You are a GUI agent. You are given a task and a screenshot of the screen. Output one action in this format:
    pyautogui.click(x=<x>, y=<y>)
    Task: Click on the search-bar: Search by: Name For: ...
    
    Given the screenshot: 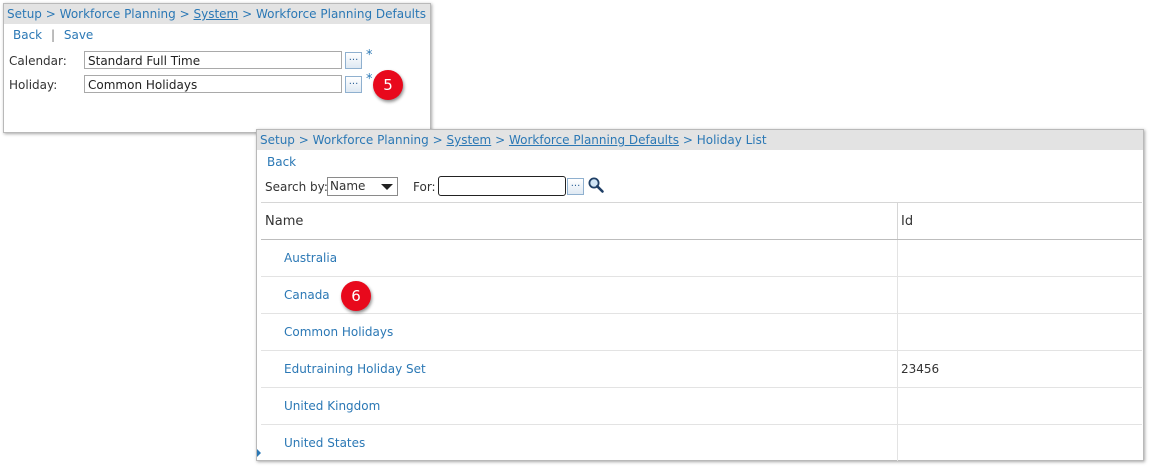 What is the action you would take?
    pyautogui.click(x=565, y=187)
    